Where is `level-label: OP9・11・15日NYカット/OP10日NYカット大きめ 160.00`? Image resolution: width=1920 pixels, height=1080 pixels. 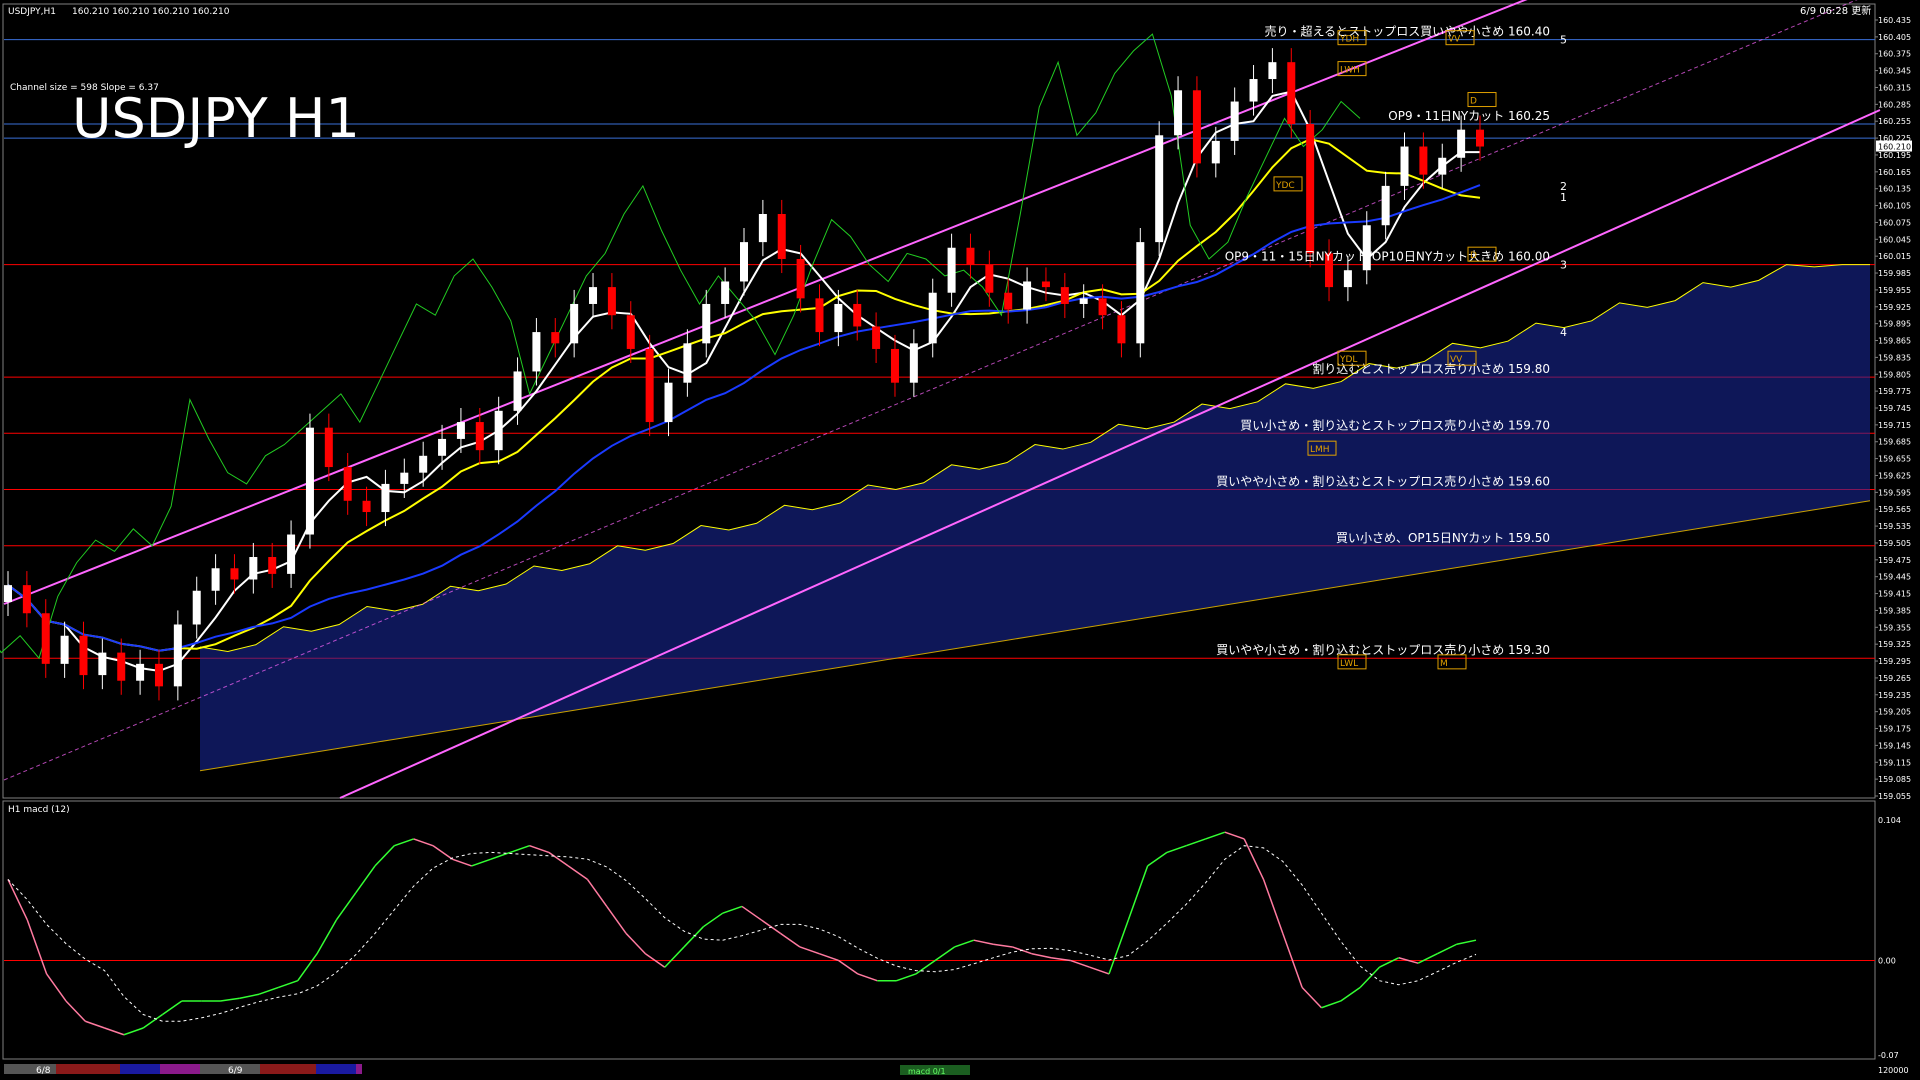 level-label: OP9・11・15日NYカット/OP10日NYカット大きめ 160.00 is located at coordinates (1387, 257).